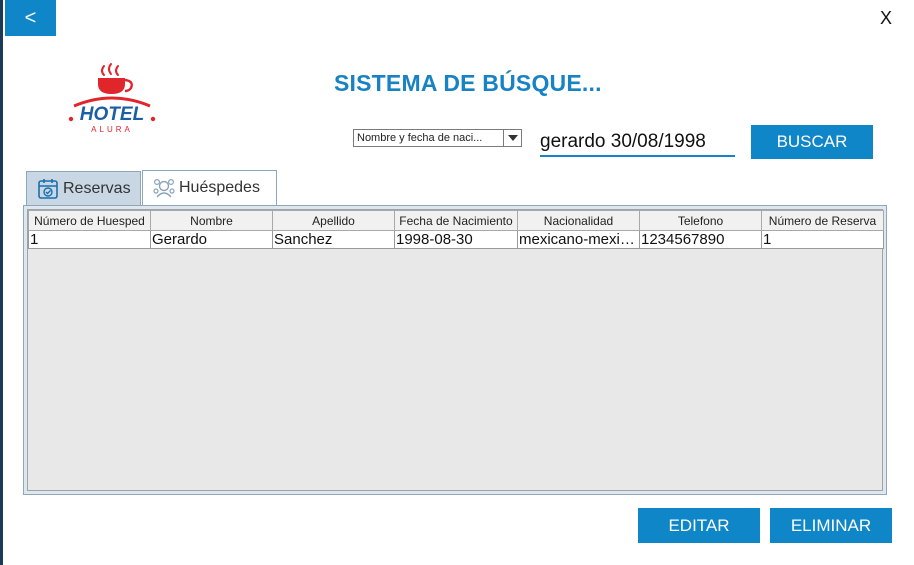  I want to click on close-button: X, so click(886, 18).